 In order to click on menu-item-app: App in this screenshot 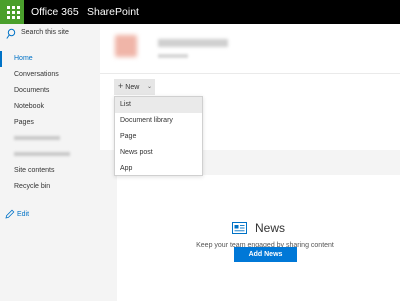, I will do `click(158, 169)`.